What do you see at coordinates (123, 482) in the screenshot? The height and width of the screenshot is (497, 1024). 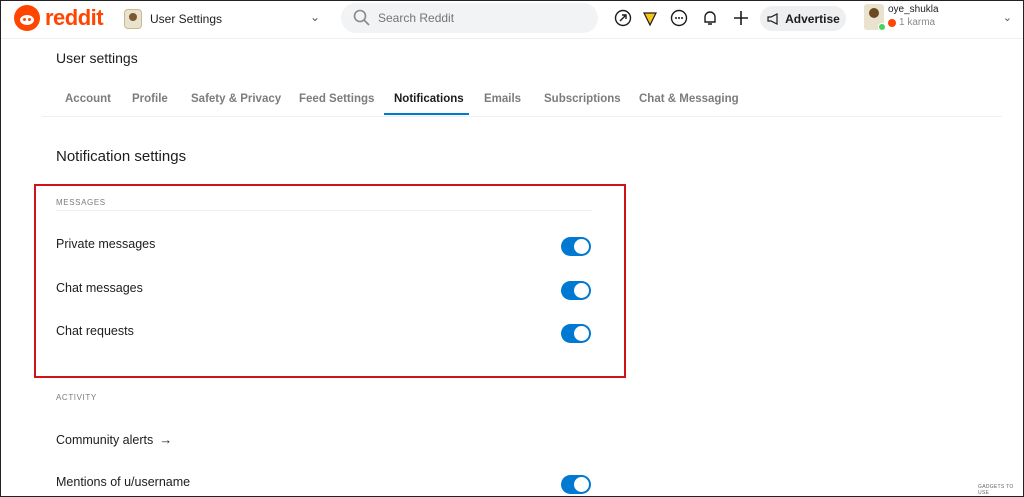 I see `mentions-label: Mentions of u/username` at bounding box center [123, 482].